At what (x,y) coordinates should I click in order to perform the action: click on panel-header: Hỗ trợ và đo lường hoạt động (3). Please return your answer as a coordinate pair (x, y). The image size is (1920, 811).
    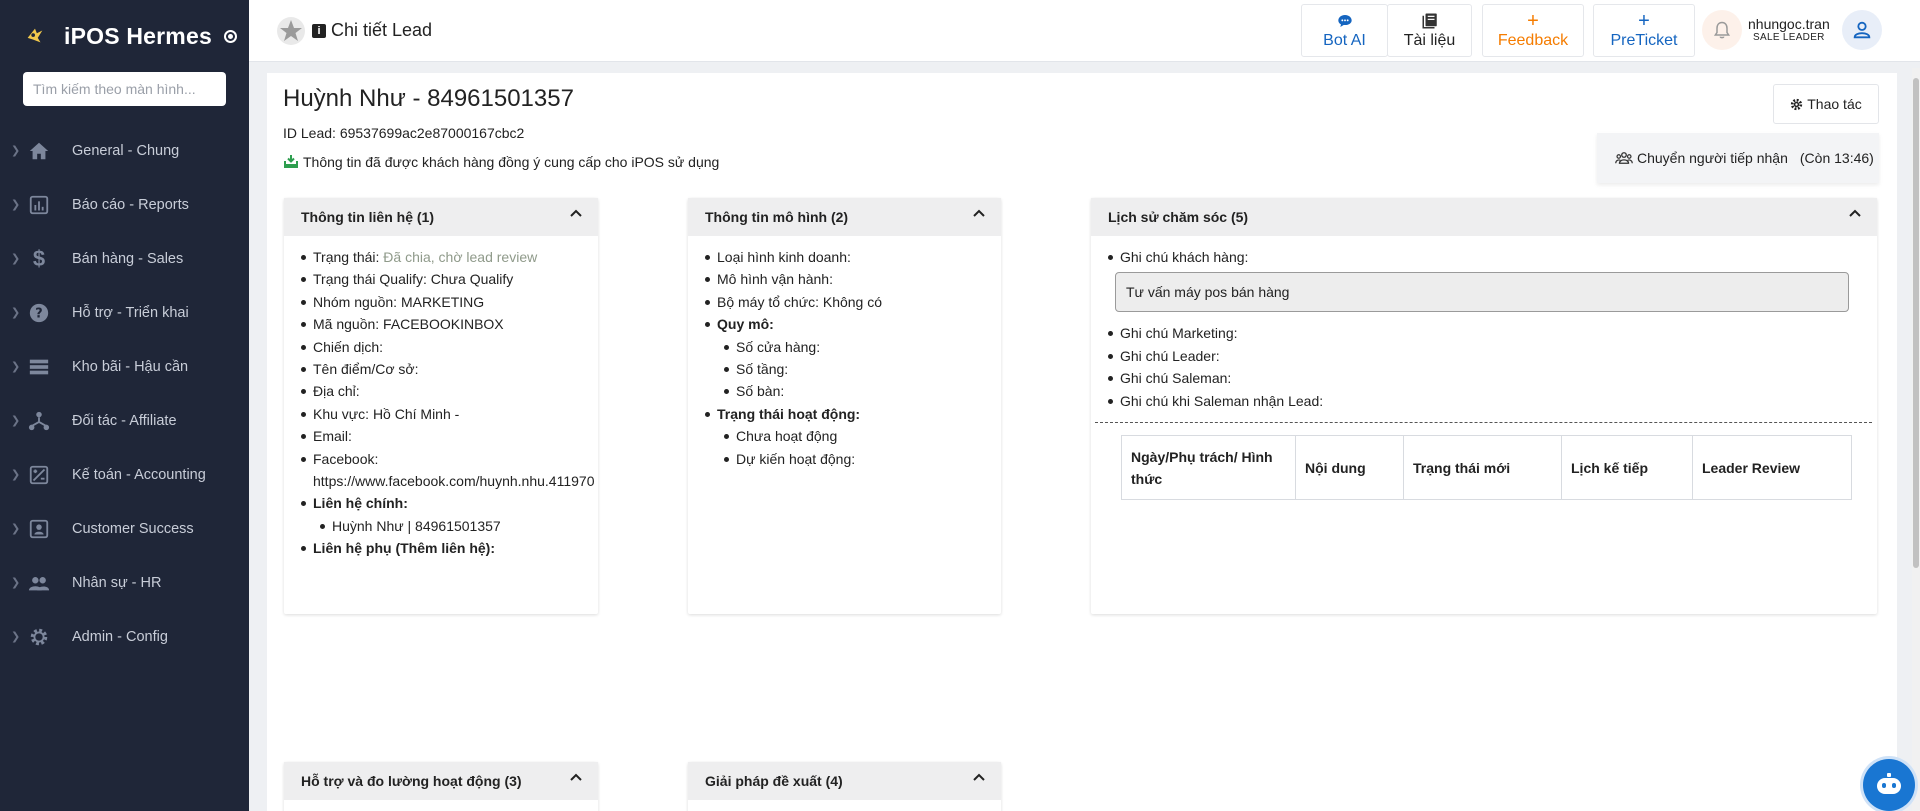
    Looking at the image, I should click on (441, 781).